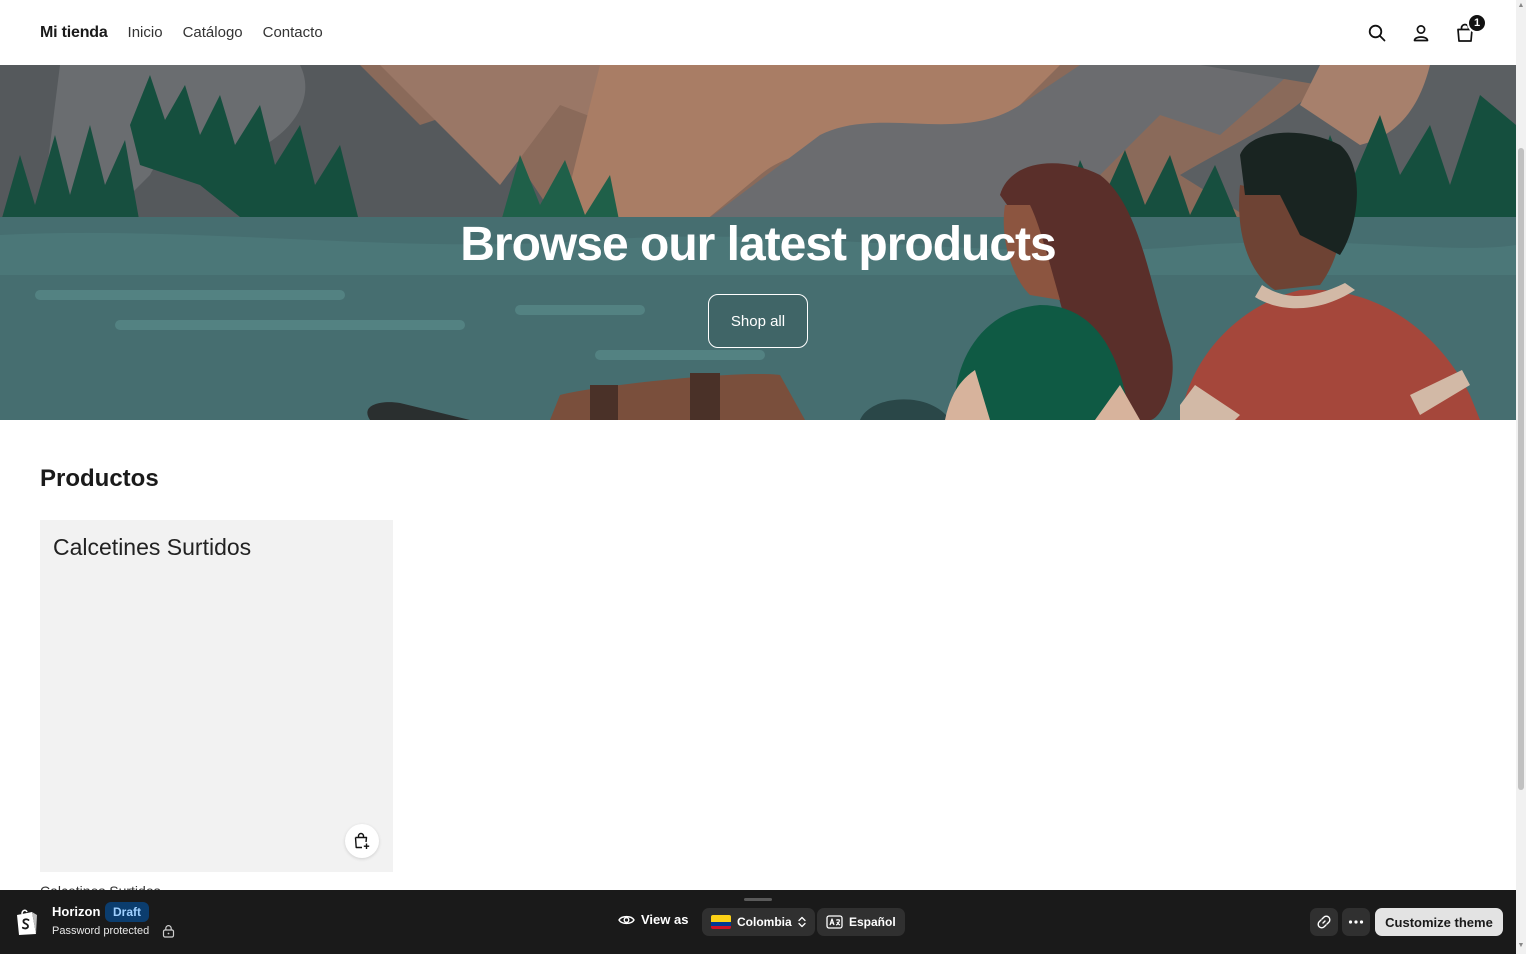  I want to click on product-card-title: Calcetines Surtidos, so click(152, 547).